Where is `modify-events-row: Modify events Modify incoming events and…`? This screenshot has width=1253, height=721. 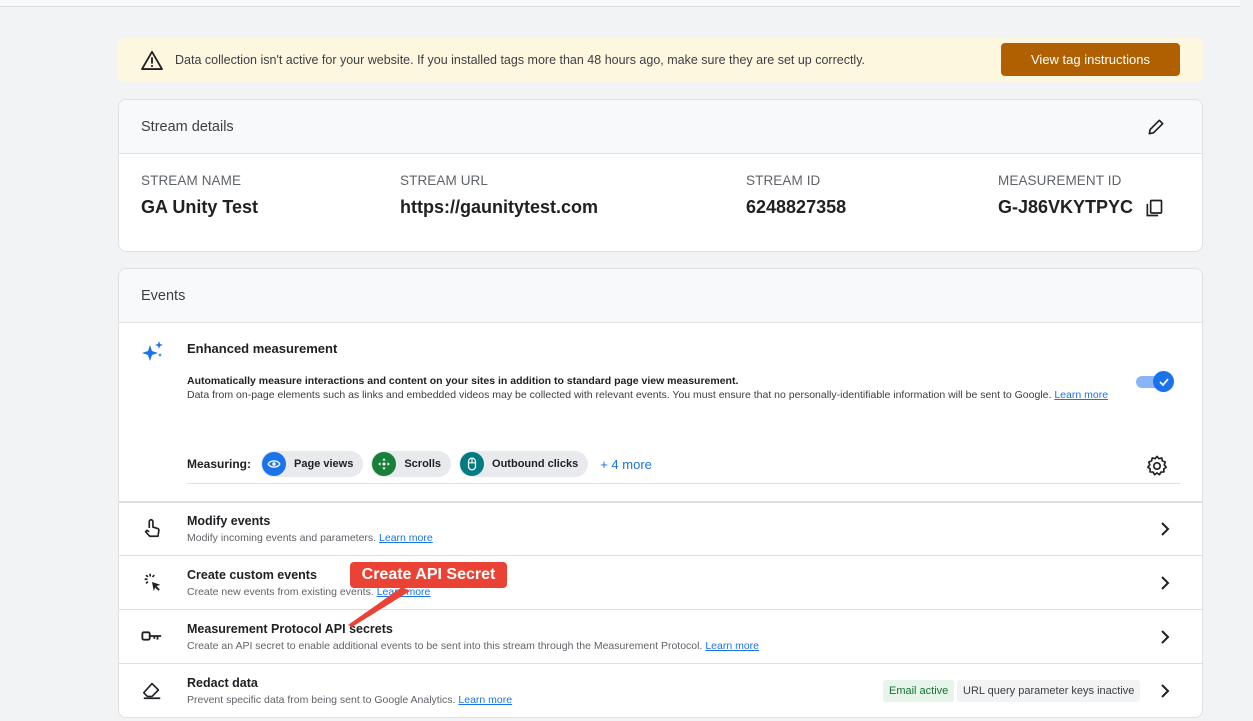 modify-events-row: Modify events Modify incoming events and… is located at coordinates (660, 528).